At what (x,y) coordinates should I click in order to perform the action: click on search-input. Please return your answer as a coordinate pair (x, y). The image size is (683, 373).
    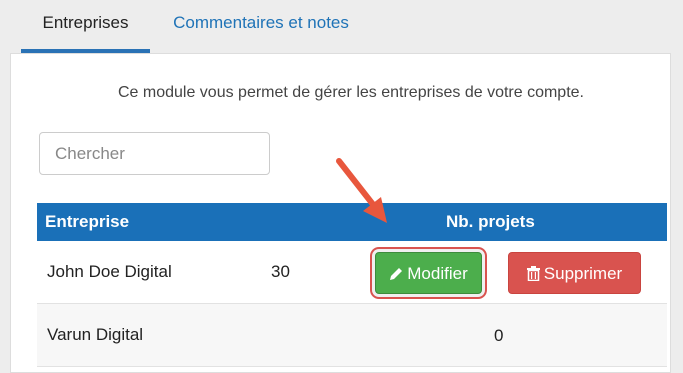
    Looking at the image, I should click on (154, 153).